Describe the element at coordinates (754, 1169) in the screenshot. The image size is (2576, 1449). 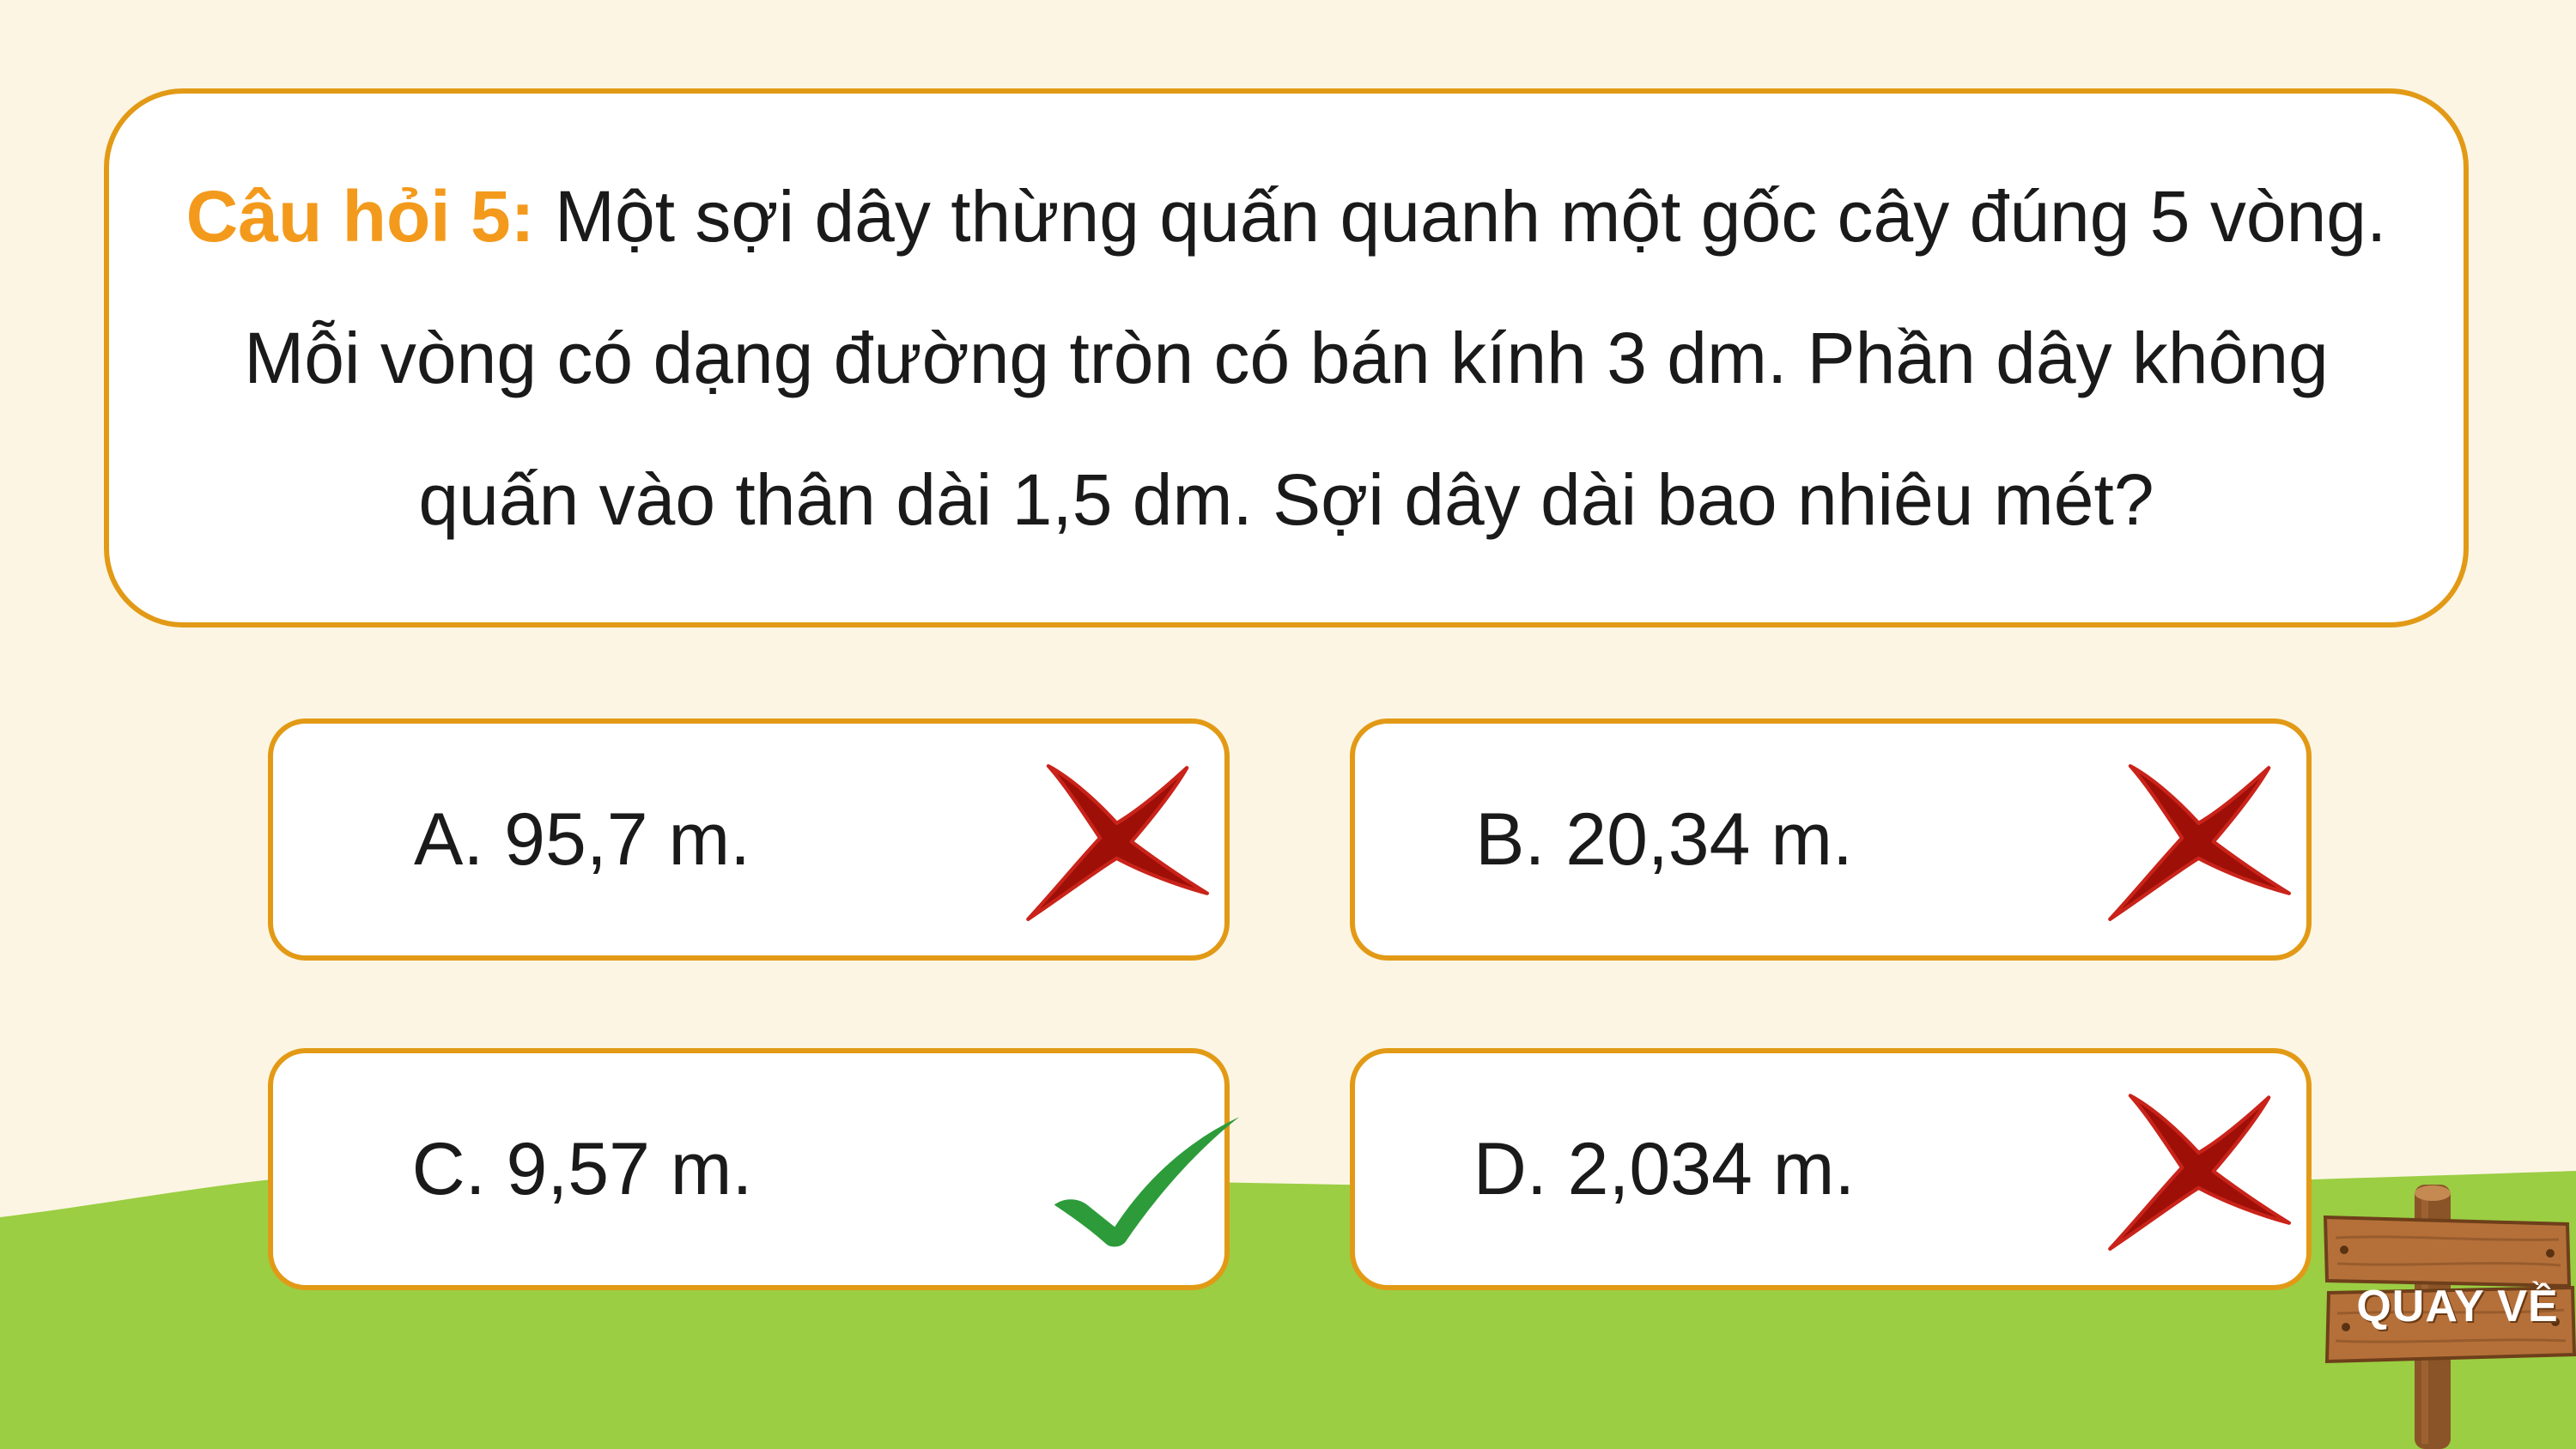
I see `answer-option-c: C. 9,57 m.` at that location.